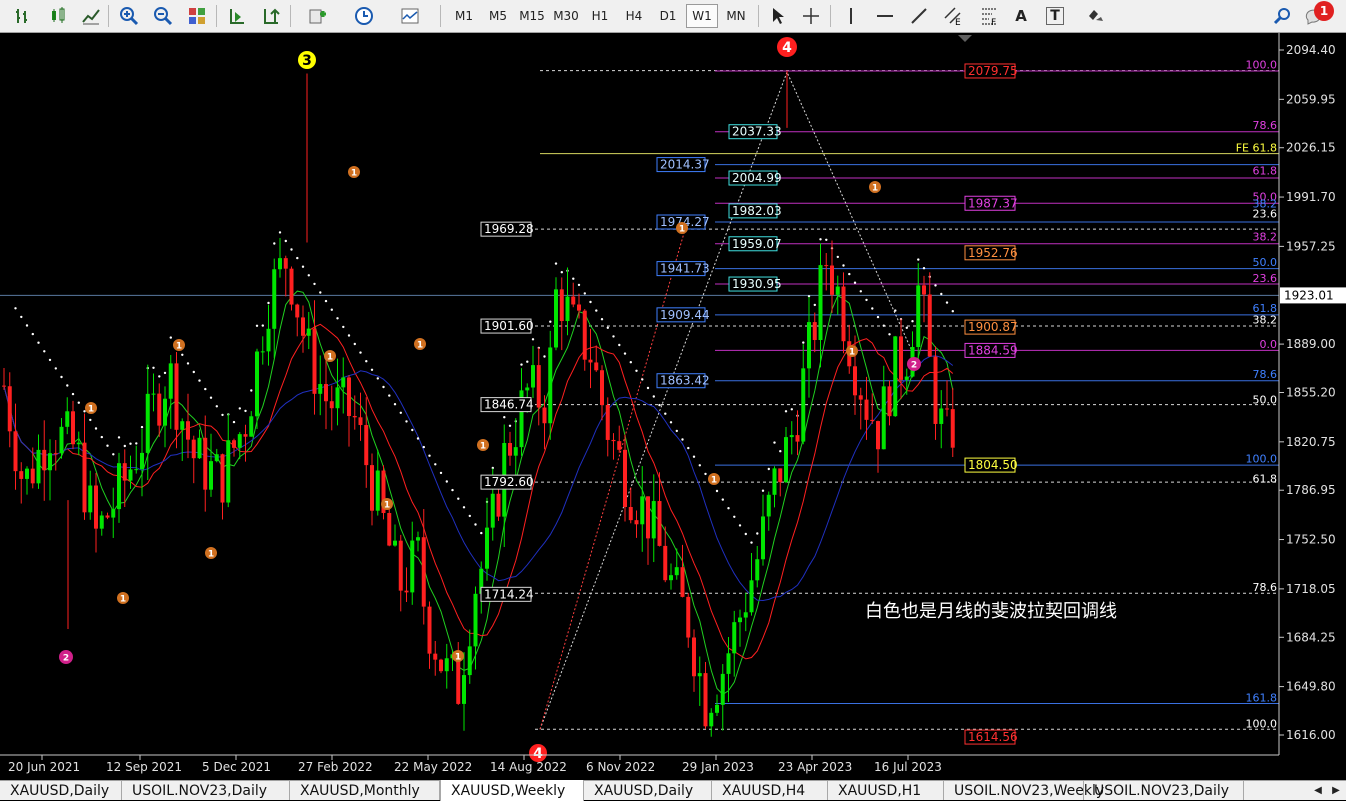 Image resolution: width=1346 pixels, height=801 pixels. Describe the element at coordinates (1024, 790) in the screenshot. I see `chart-tab: USOIL.NOV23,Weekly` at that location.